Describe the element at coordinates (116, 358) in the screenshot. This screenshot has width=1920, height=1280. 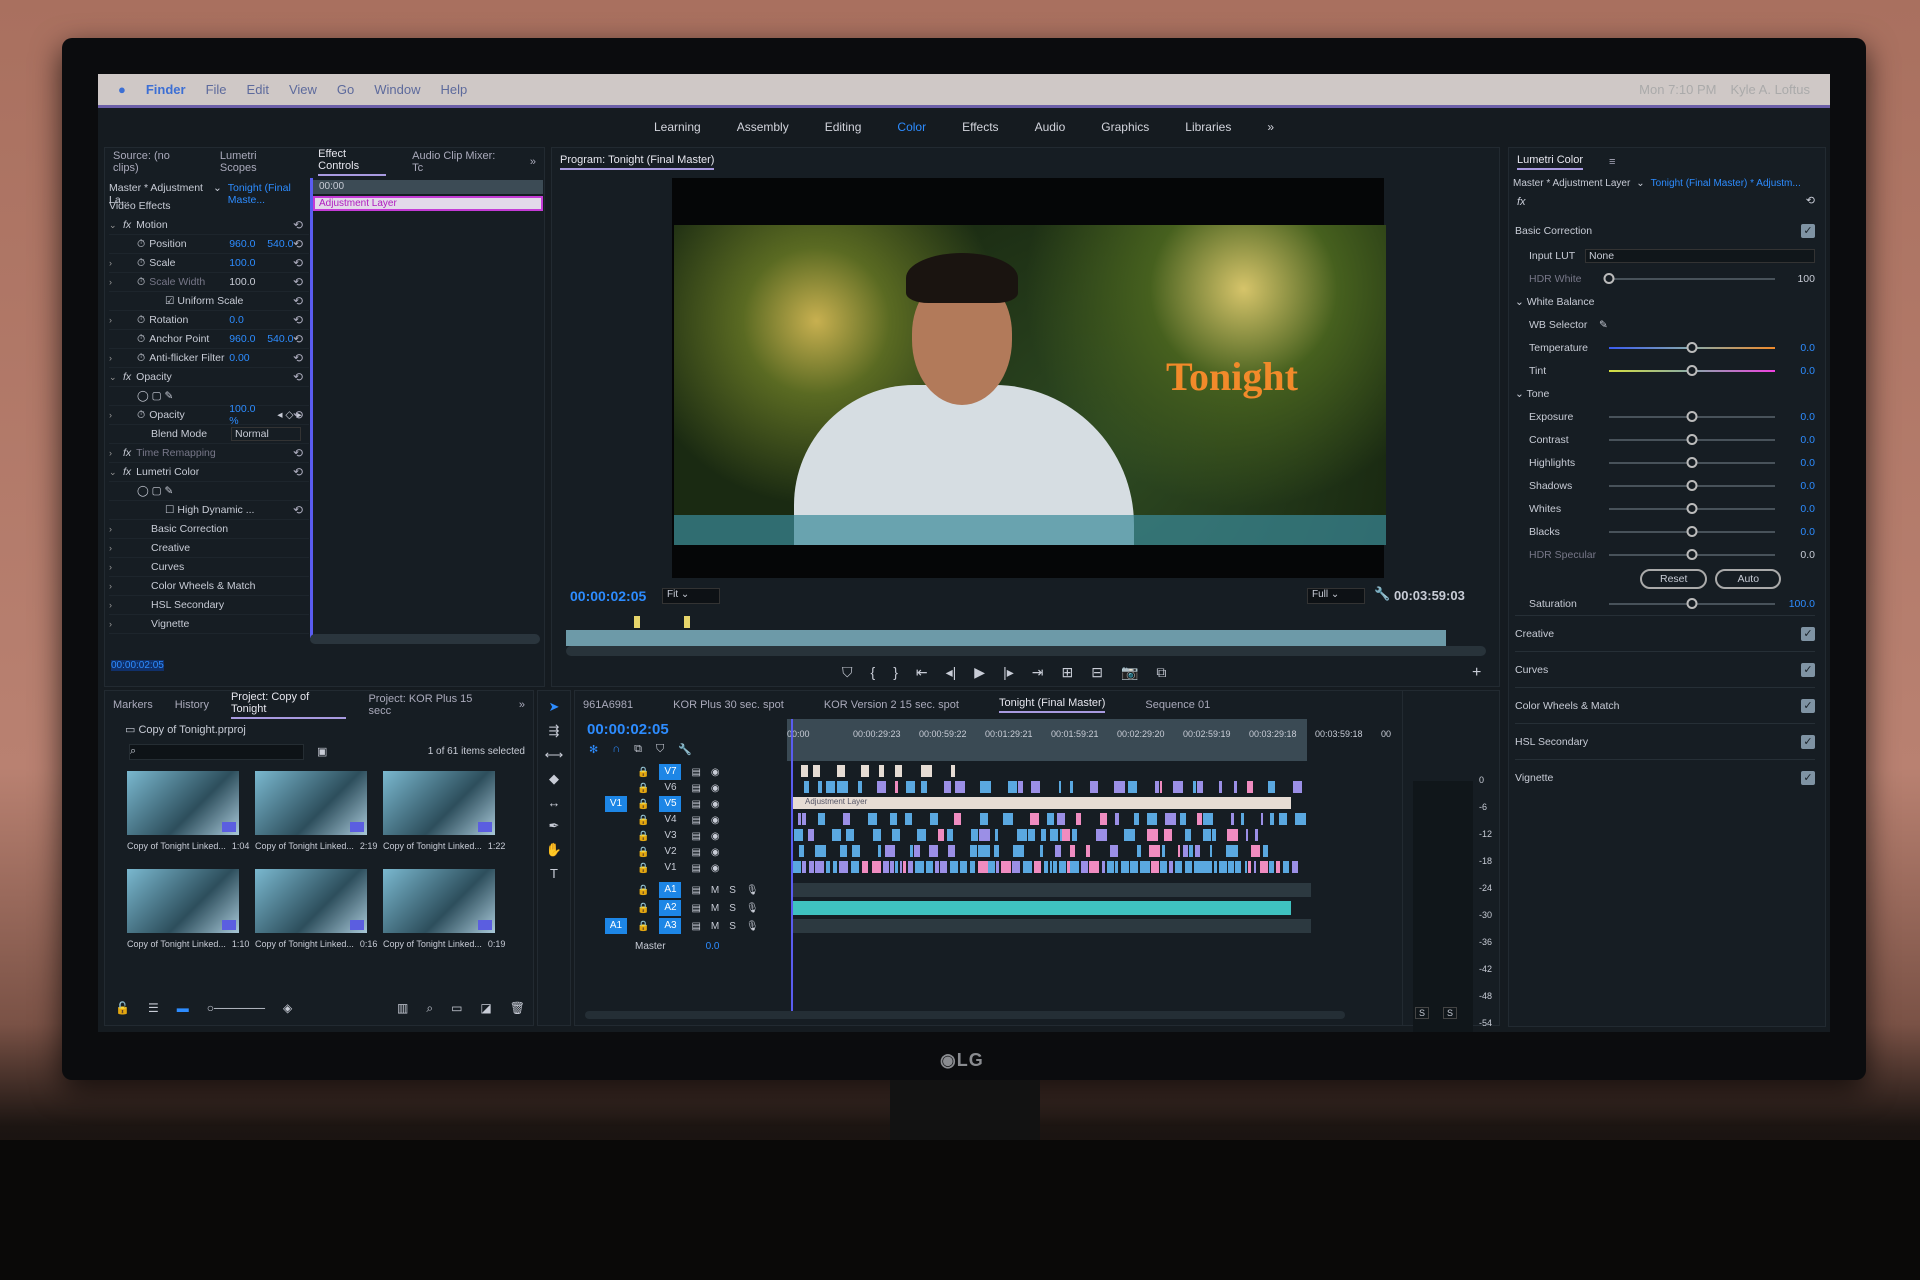
I see `expand-chevron-icon: ›` at that location.